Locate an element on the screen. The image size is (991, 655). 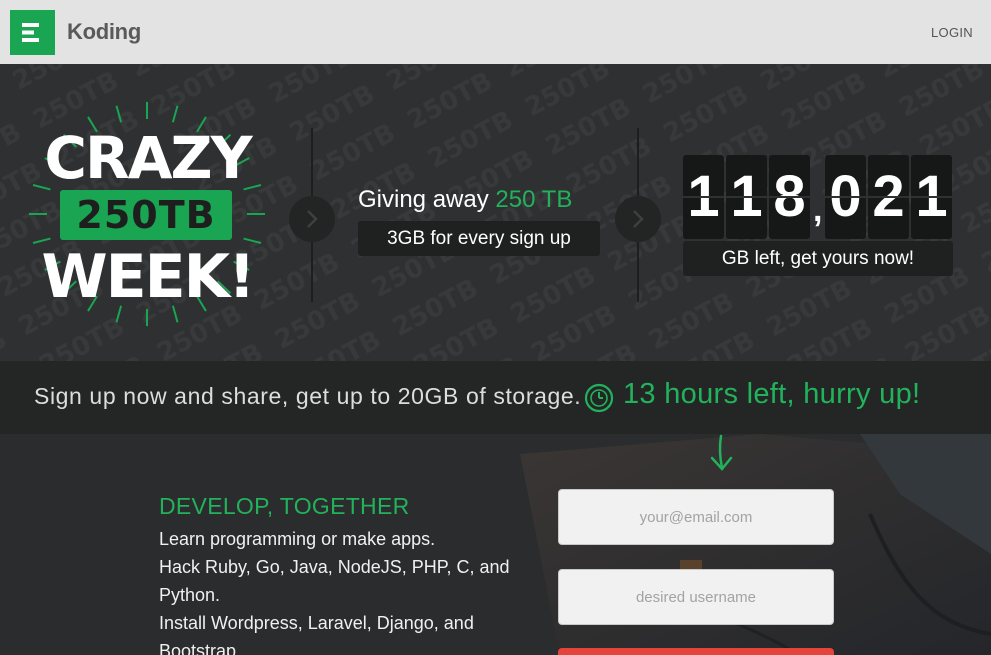
username-field is located at coordinates (696, 597).